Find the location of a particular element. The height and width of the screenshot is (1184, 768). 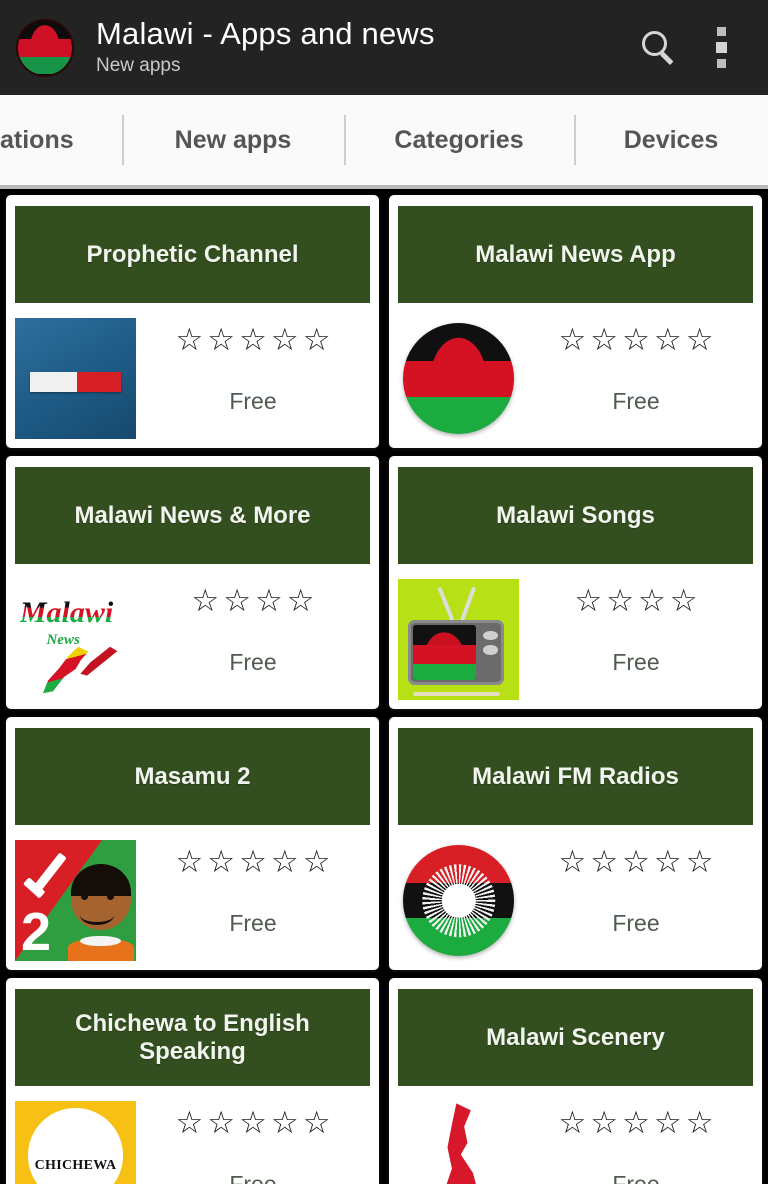

retro-tv-icon is located at coordinates (458, 639).